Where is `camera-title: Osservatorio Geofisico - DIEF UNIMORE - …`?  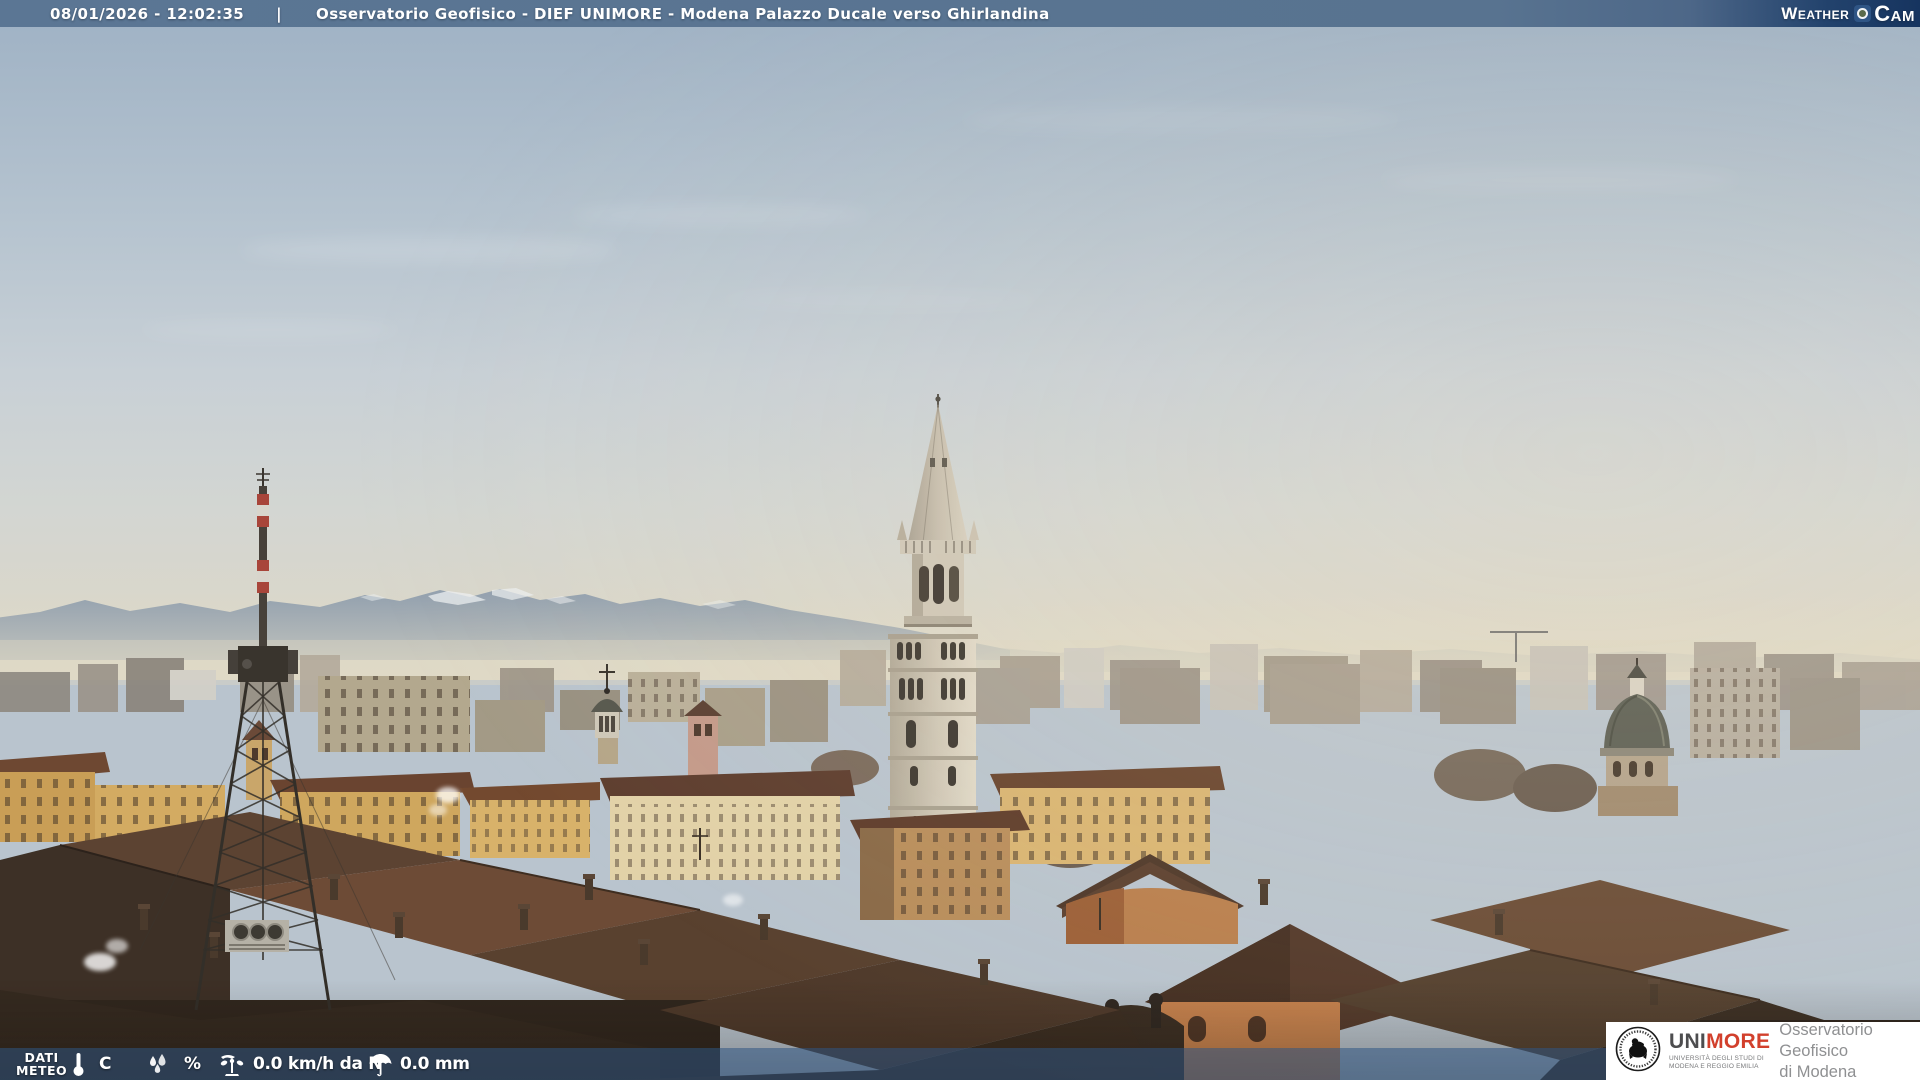 camera-title: Osservatorio Geofisico - DIEF UNIMORE - … is located at coordinates (683, 13).